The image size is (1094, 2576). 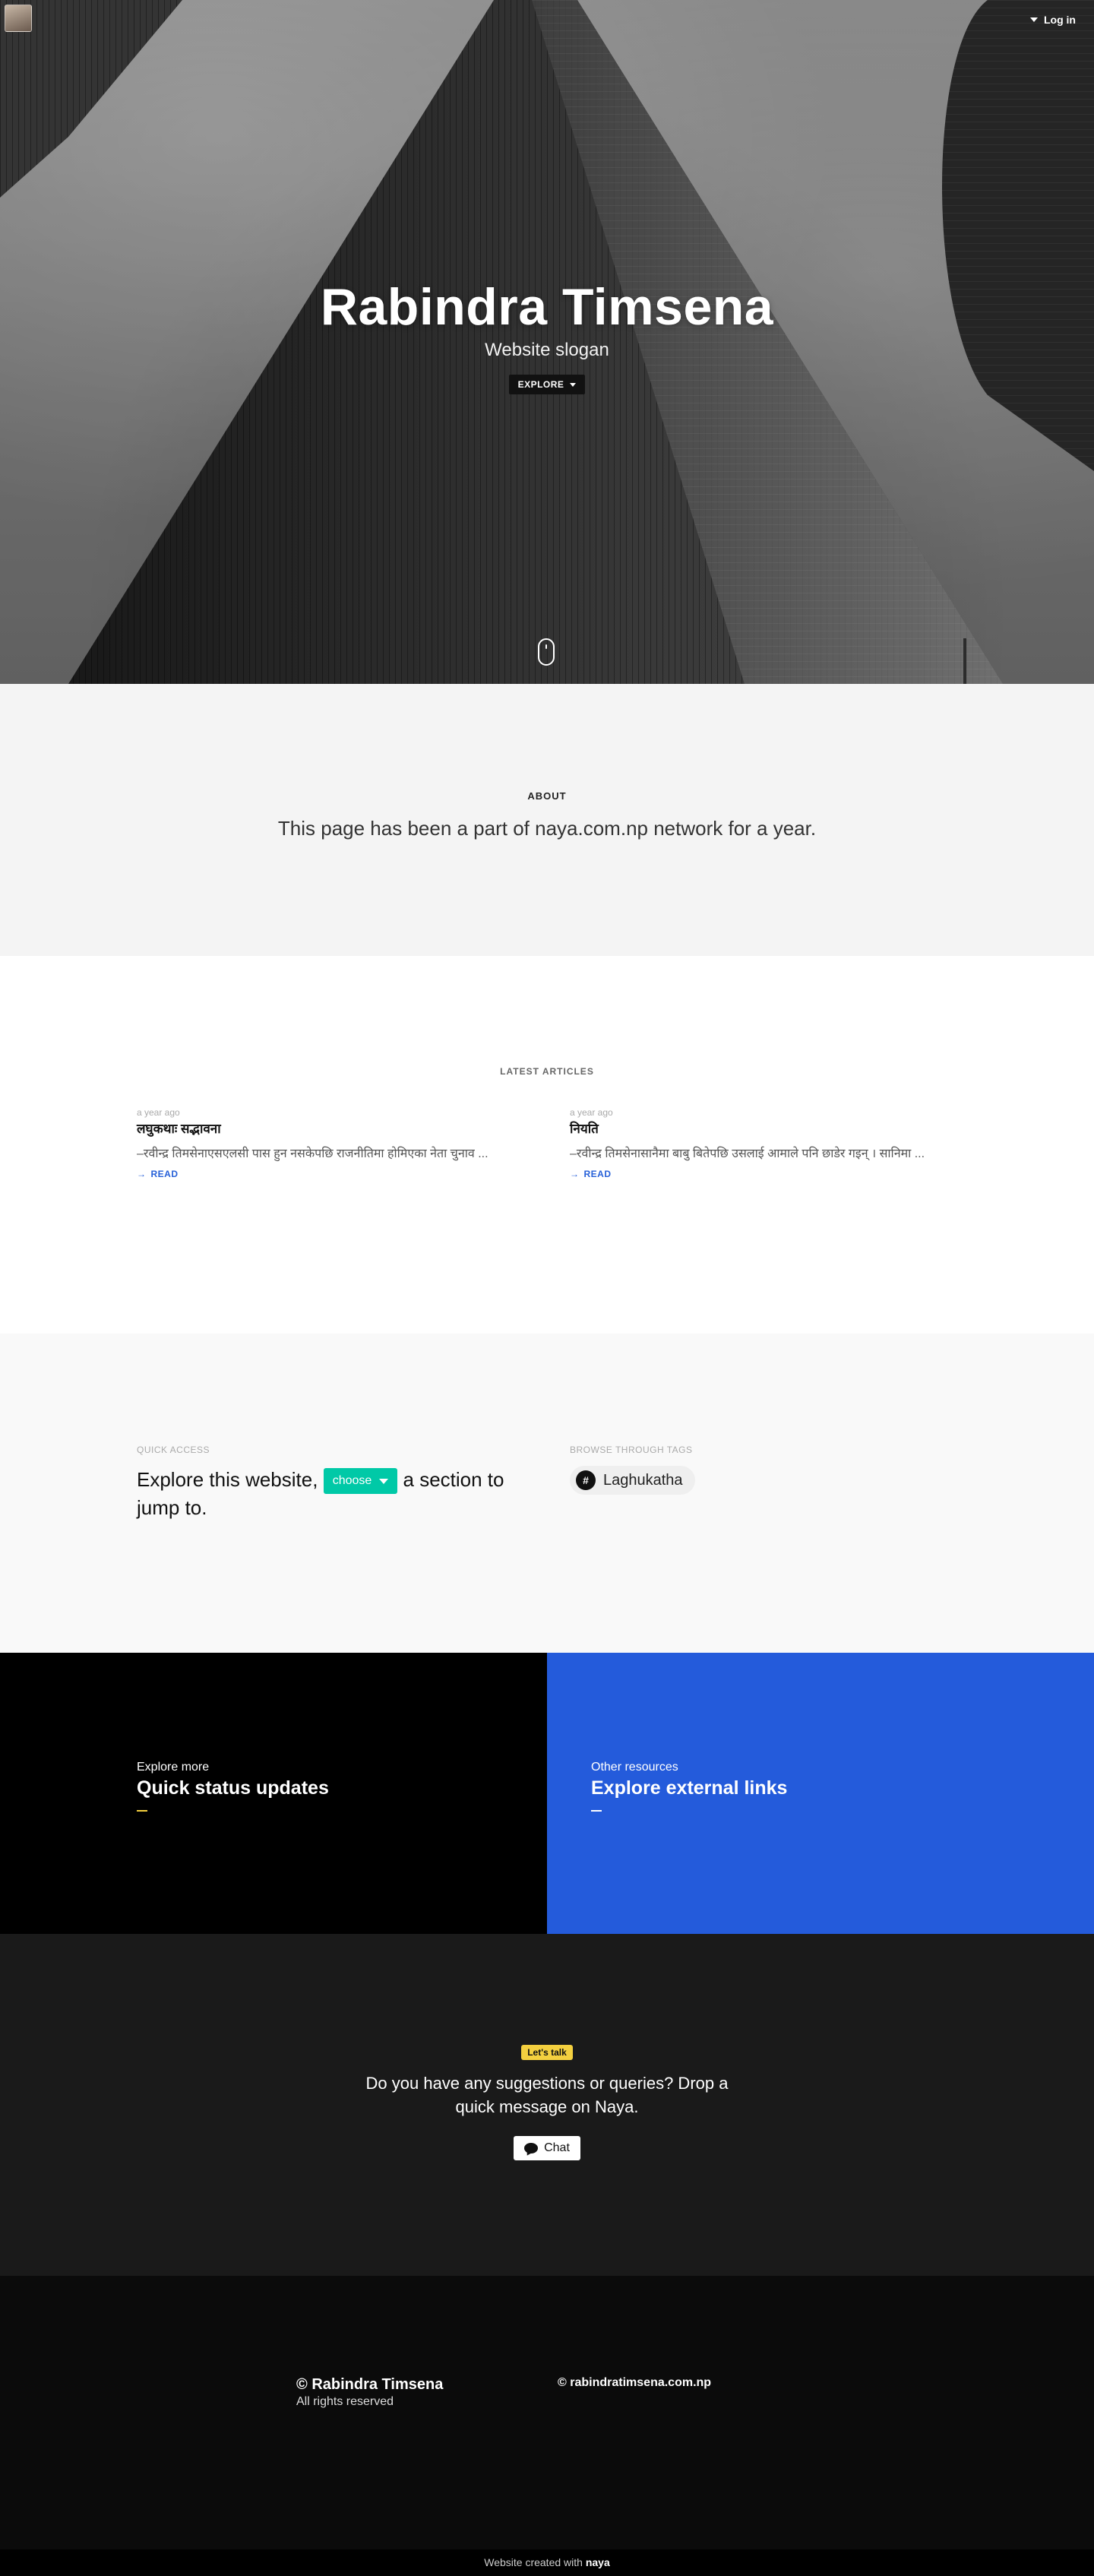 I want to click on tag-chip: # Laghukatha, so click(x=632, y=1480).